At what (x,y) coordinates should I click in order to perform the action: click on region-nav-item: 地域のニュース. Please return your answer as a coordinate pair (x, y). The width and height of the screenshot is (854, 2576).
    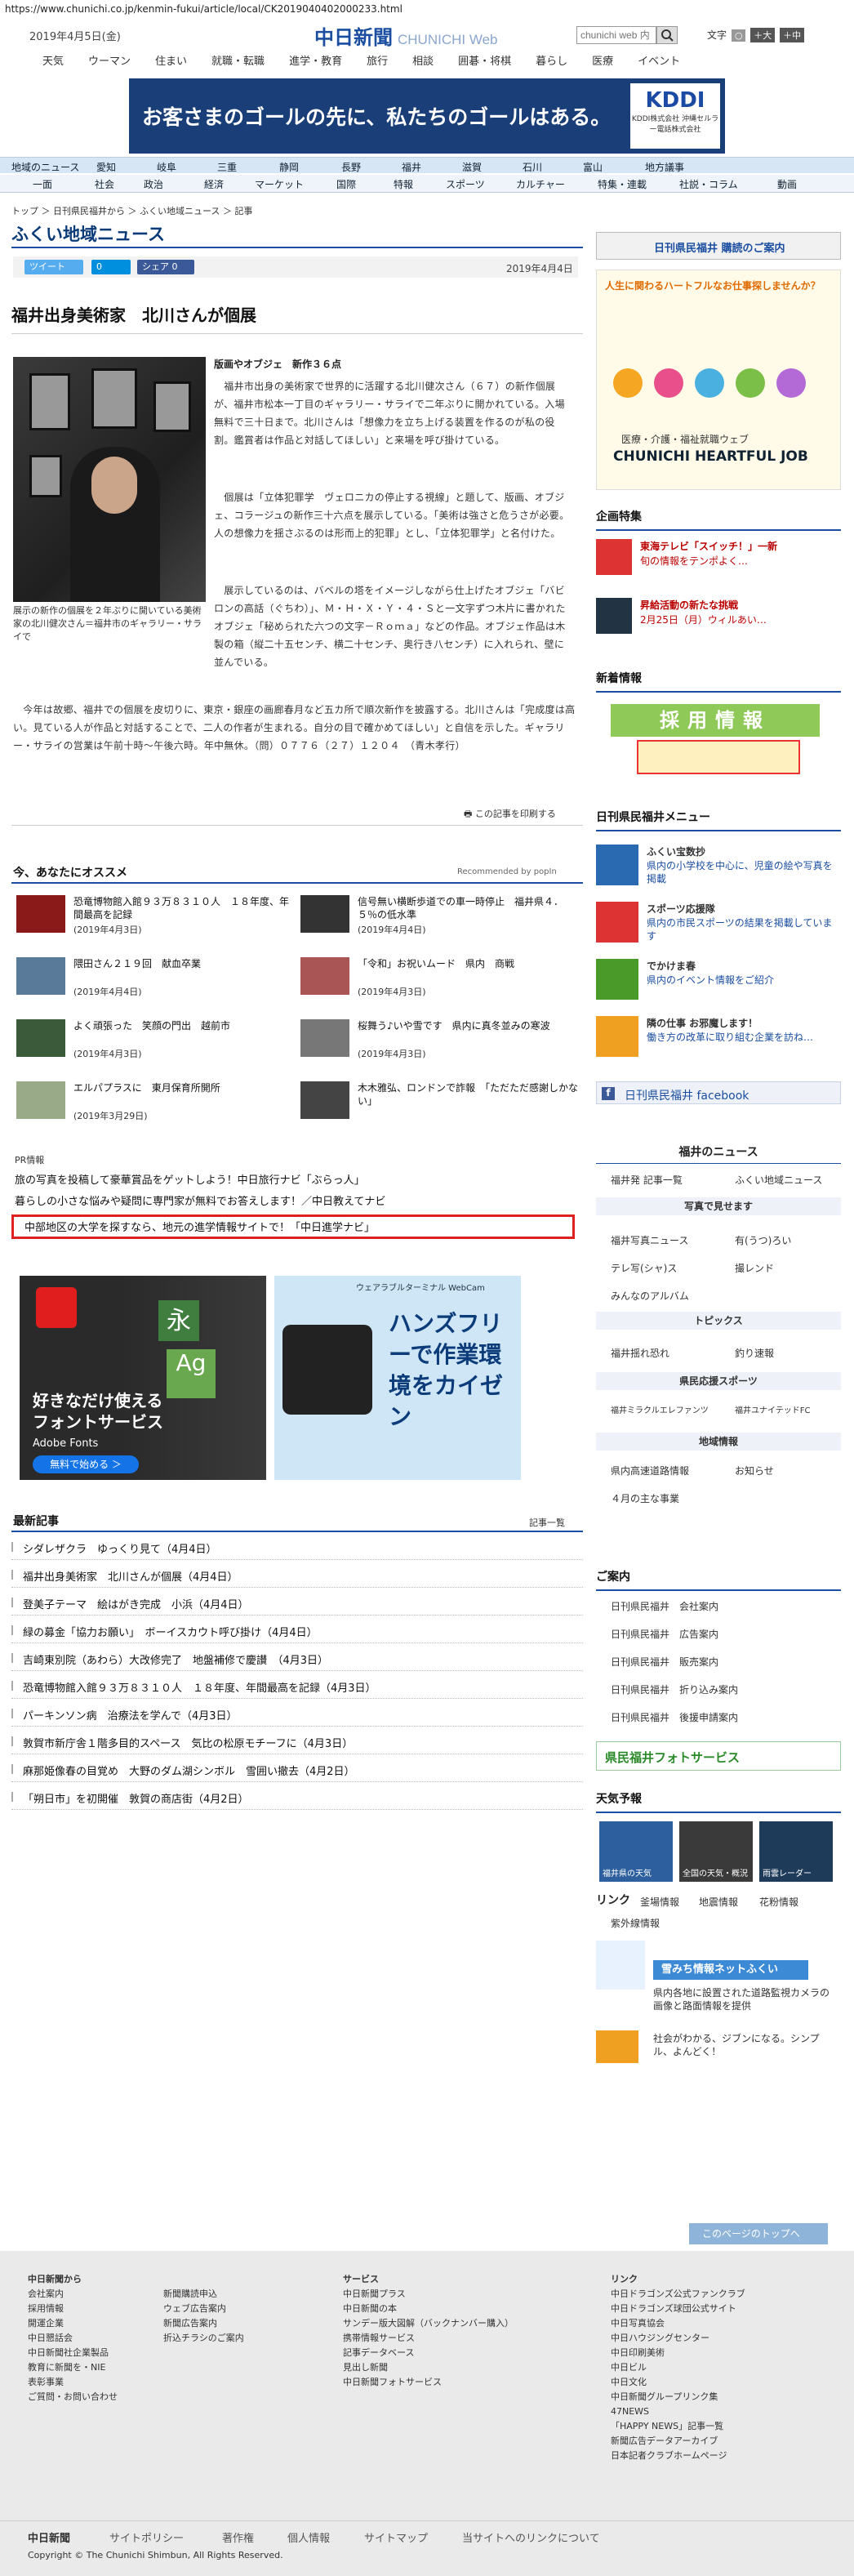
    Looking at the image, I should click on (45, 167).